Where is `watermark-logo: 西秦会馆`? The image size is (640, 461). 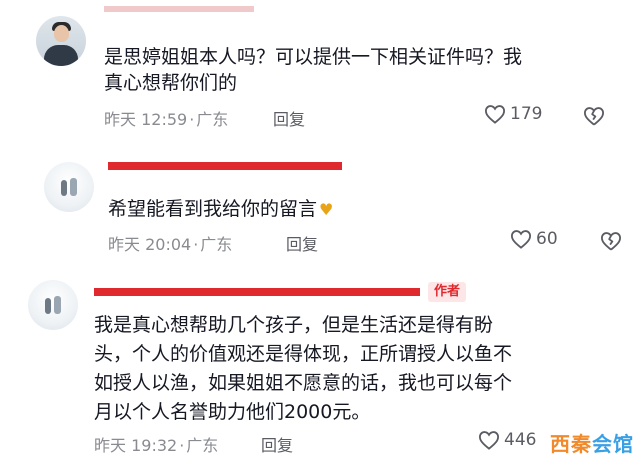 watermark-logo: 西秦会馆 is located at coordinates (592, 442).